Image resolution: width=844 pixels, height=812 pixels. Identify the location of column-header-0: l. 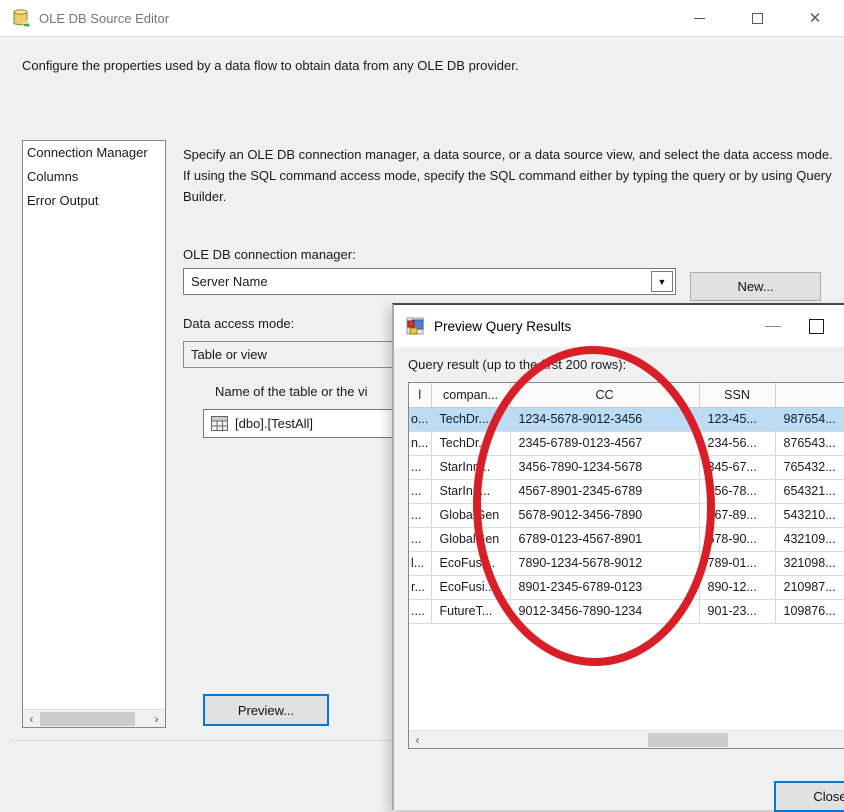
(420, 395).